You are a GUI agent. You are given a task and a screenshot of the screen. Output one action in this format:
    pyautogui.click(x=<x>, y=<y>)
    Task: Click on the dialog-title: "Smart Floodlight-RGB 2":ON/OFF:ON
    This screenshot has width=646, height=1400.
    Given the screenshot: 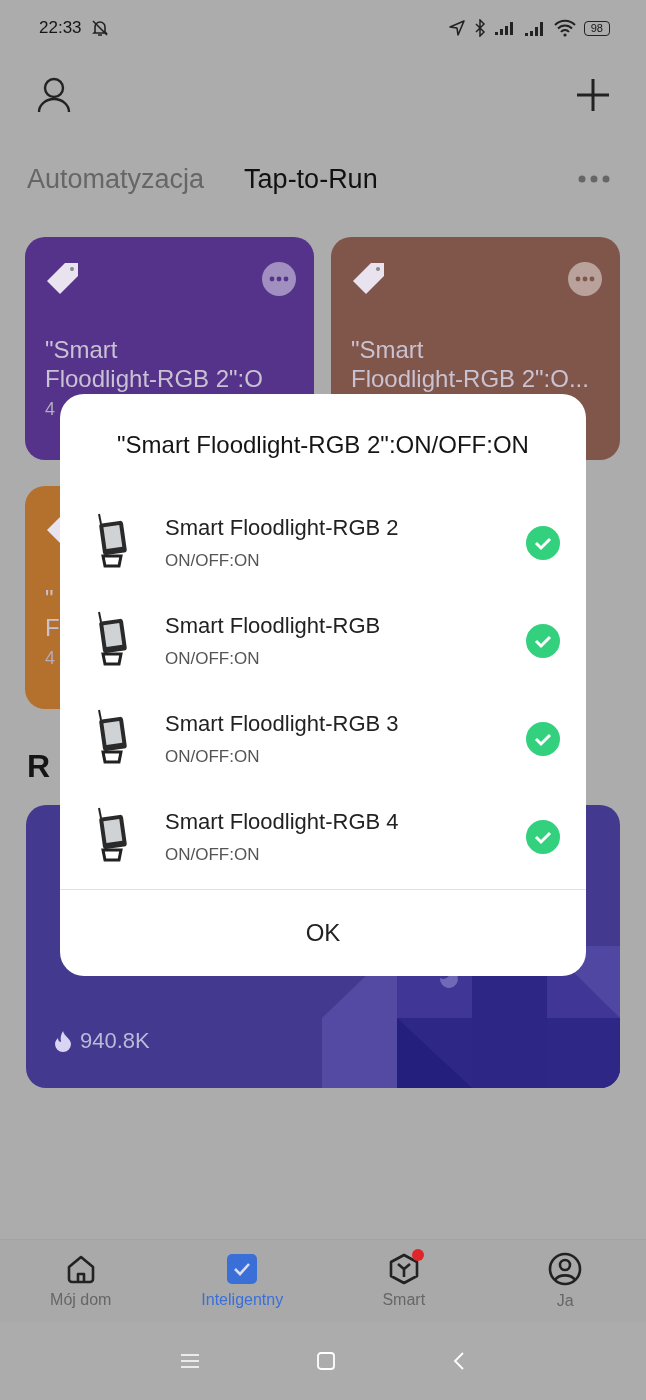 What is the action you would take?
    pyautogui.click(x=323, y=445)
    